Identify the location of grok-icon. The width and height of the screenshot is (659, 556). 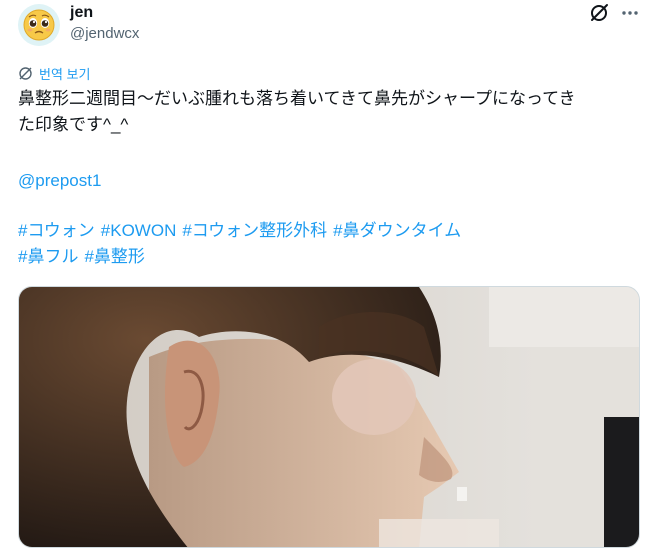
(599, 12).